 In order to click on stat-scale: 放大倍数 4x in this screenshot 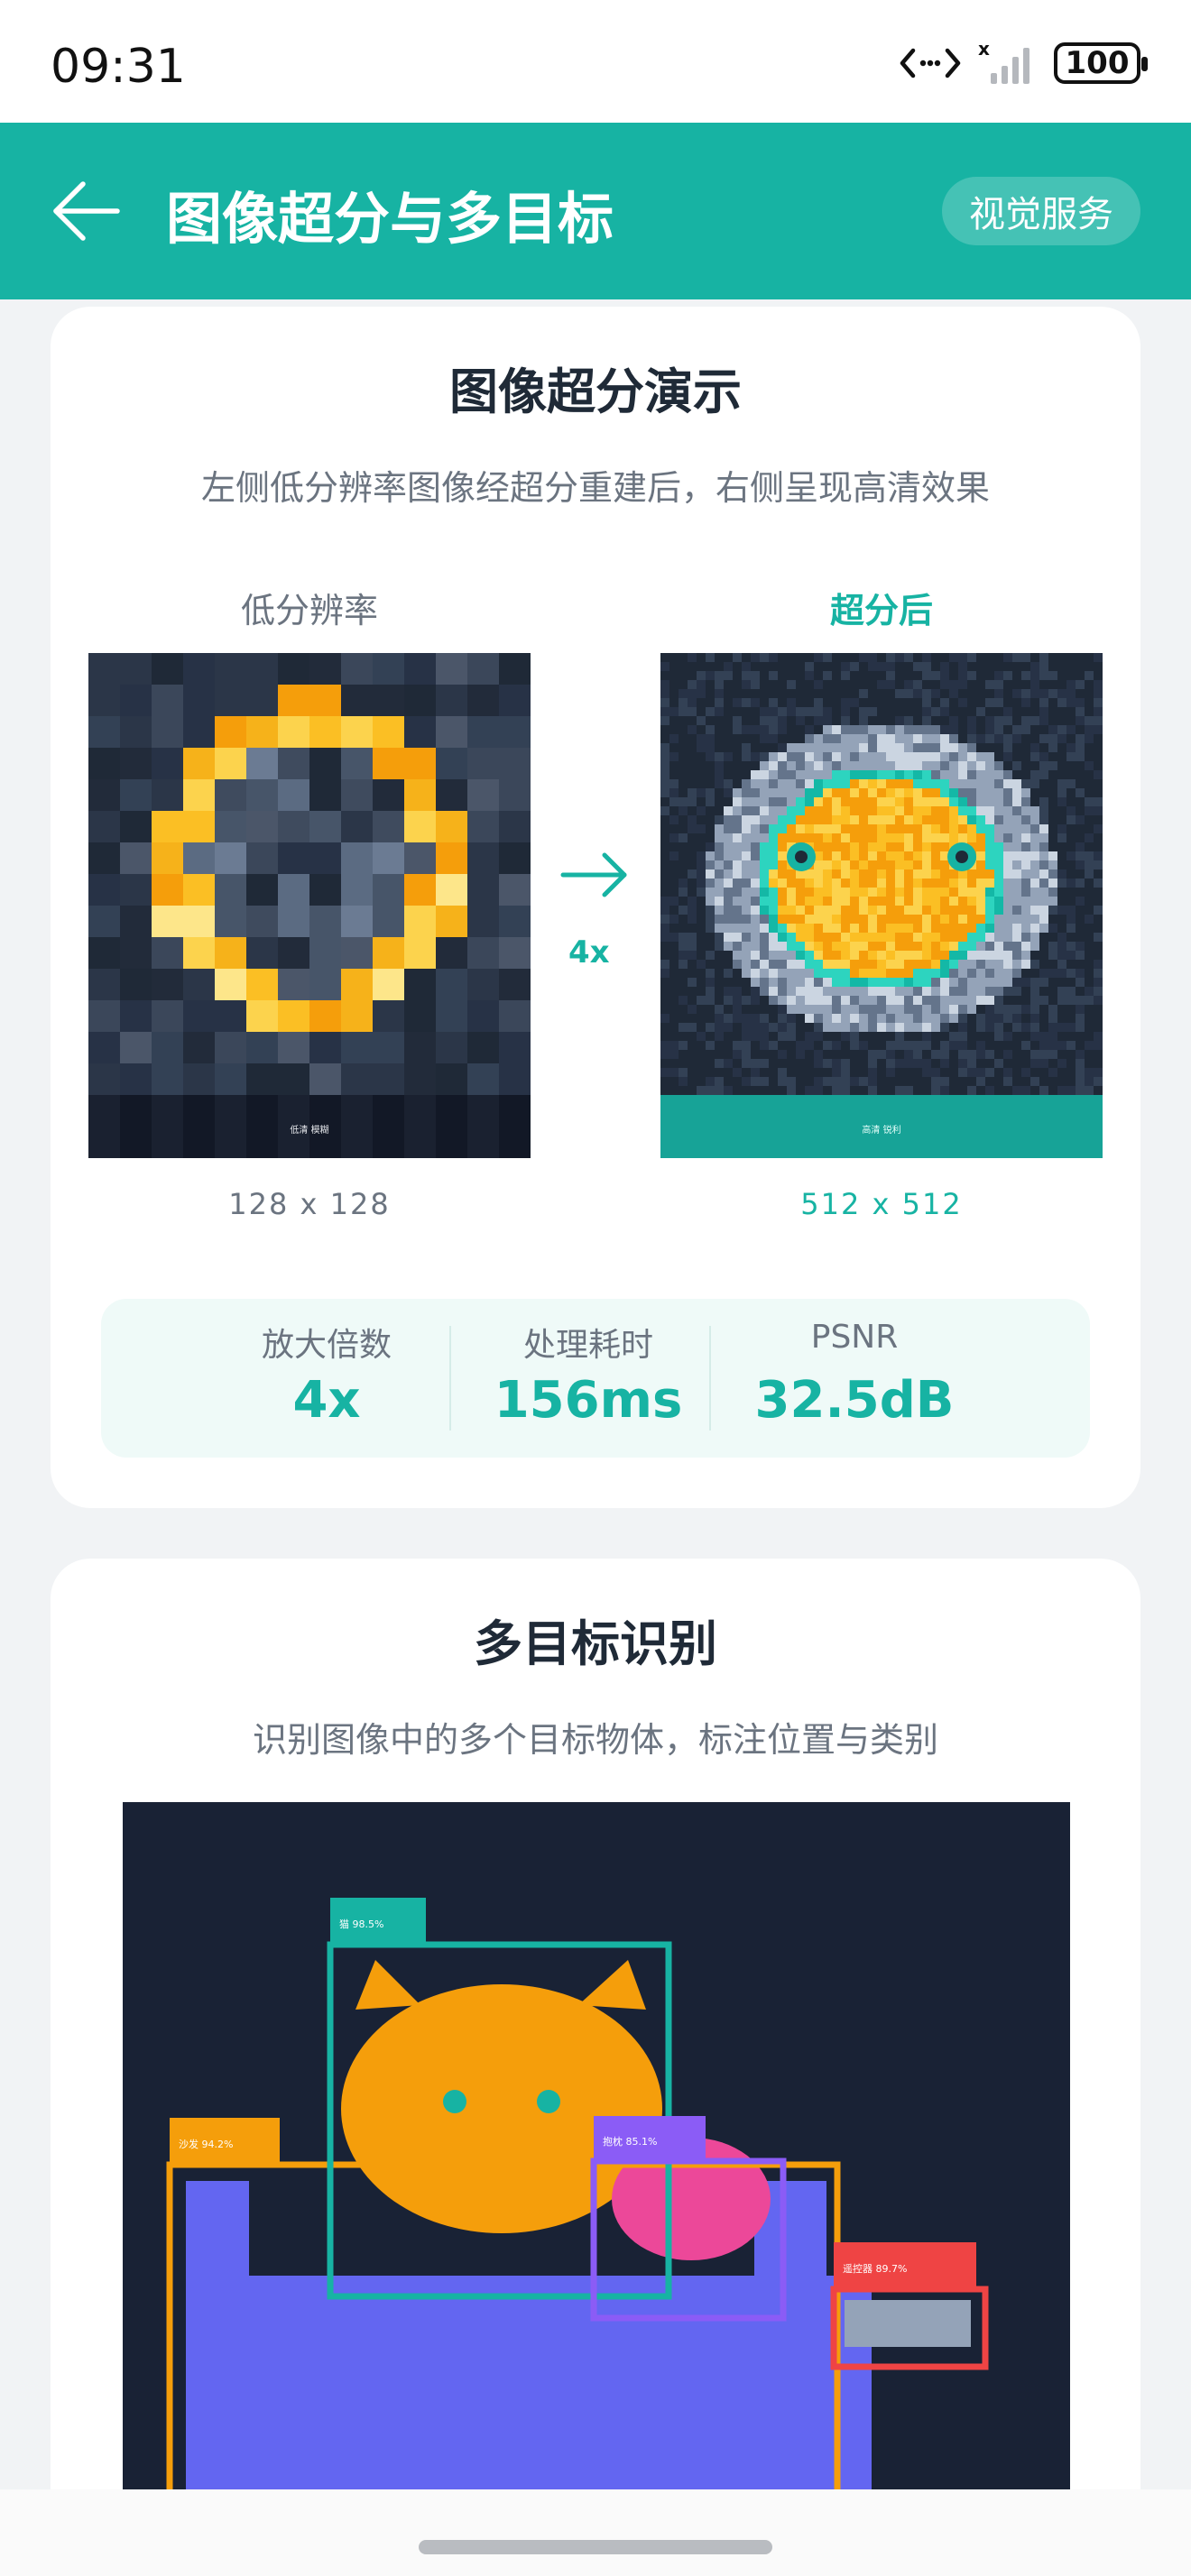, I will do `click(326, 1379)`.